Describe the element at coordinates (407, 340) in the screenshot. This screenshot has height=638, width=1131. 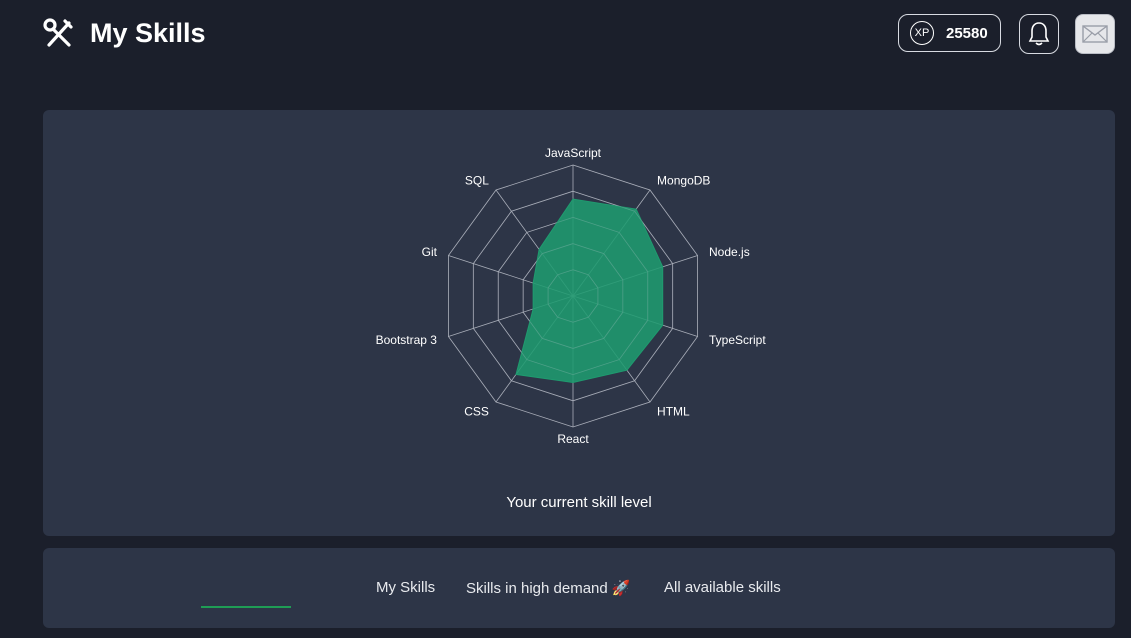
I see `radar-axis-label: Bootstrap 3` at that location.